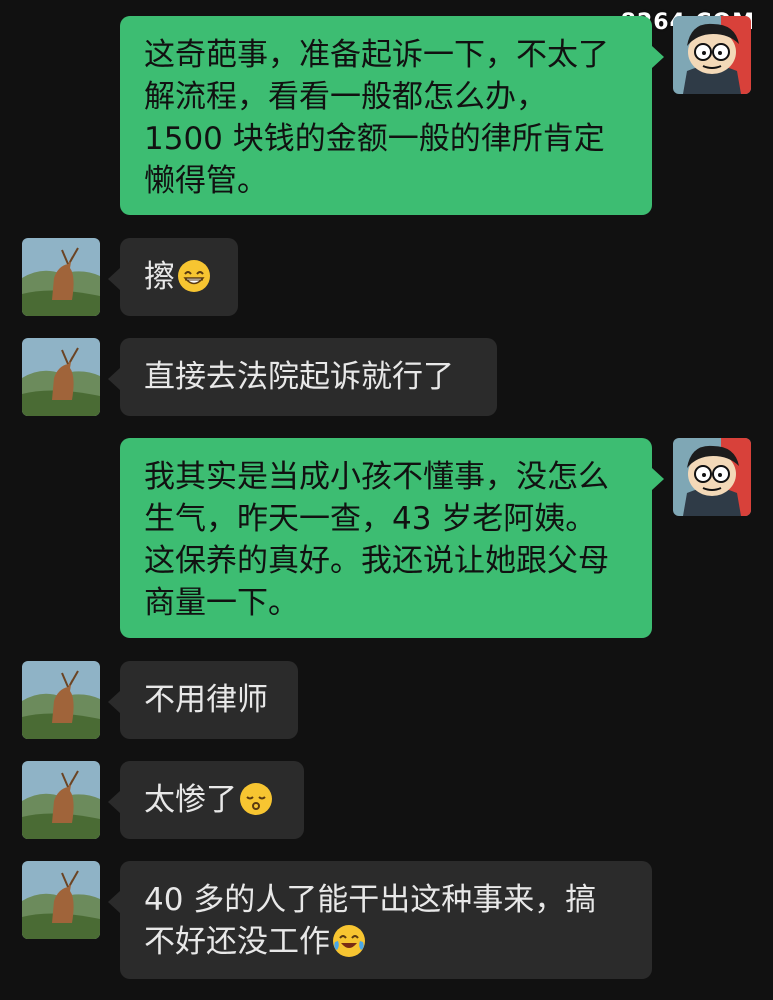  I want to click on message-text: 直接去法院起诉就行了, so click(299, 377).